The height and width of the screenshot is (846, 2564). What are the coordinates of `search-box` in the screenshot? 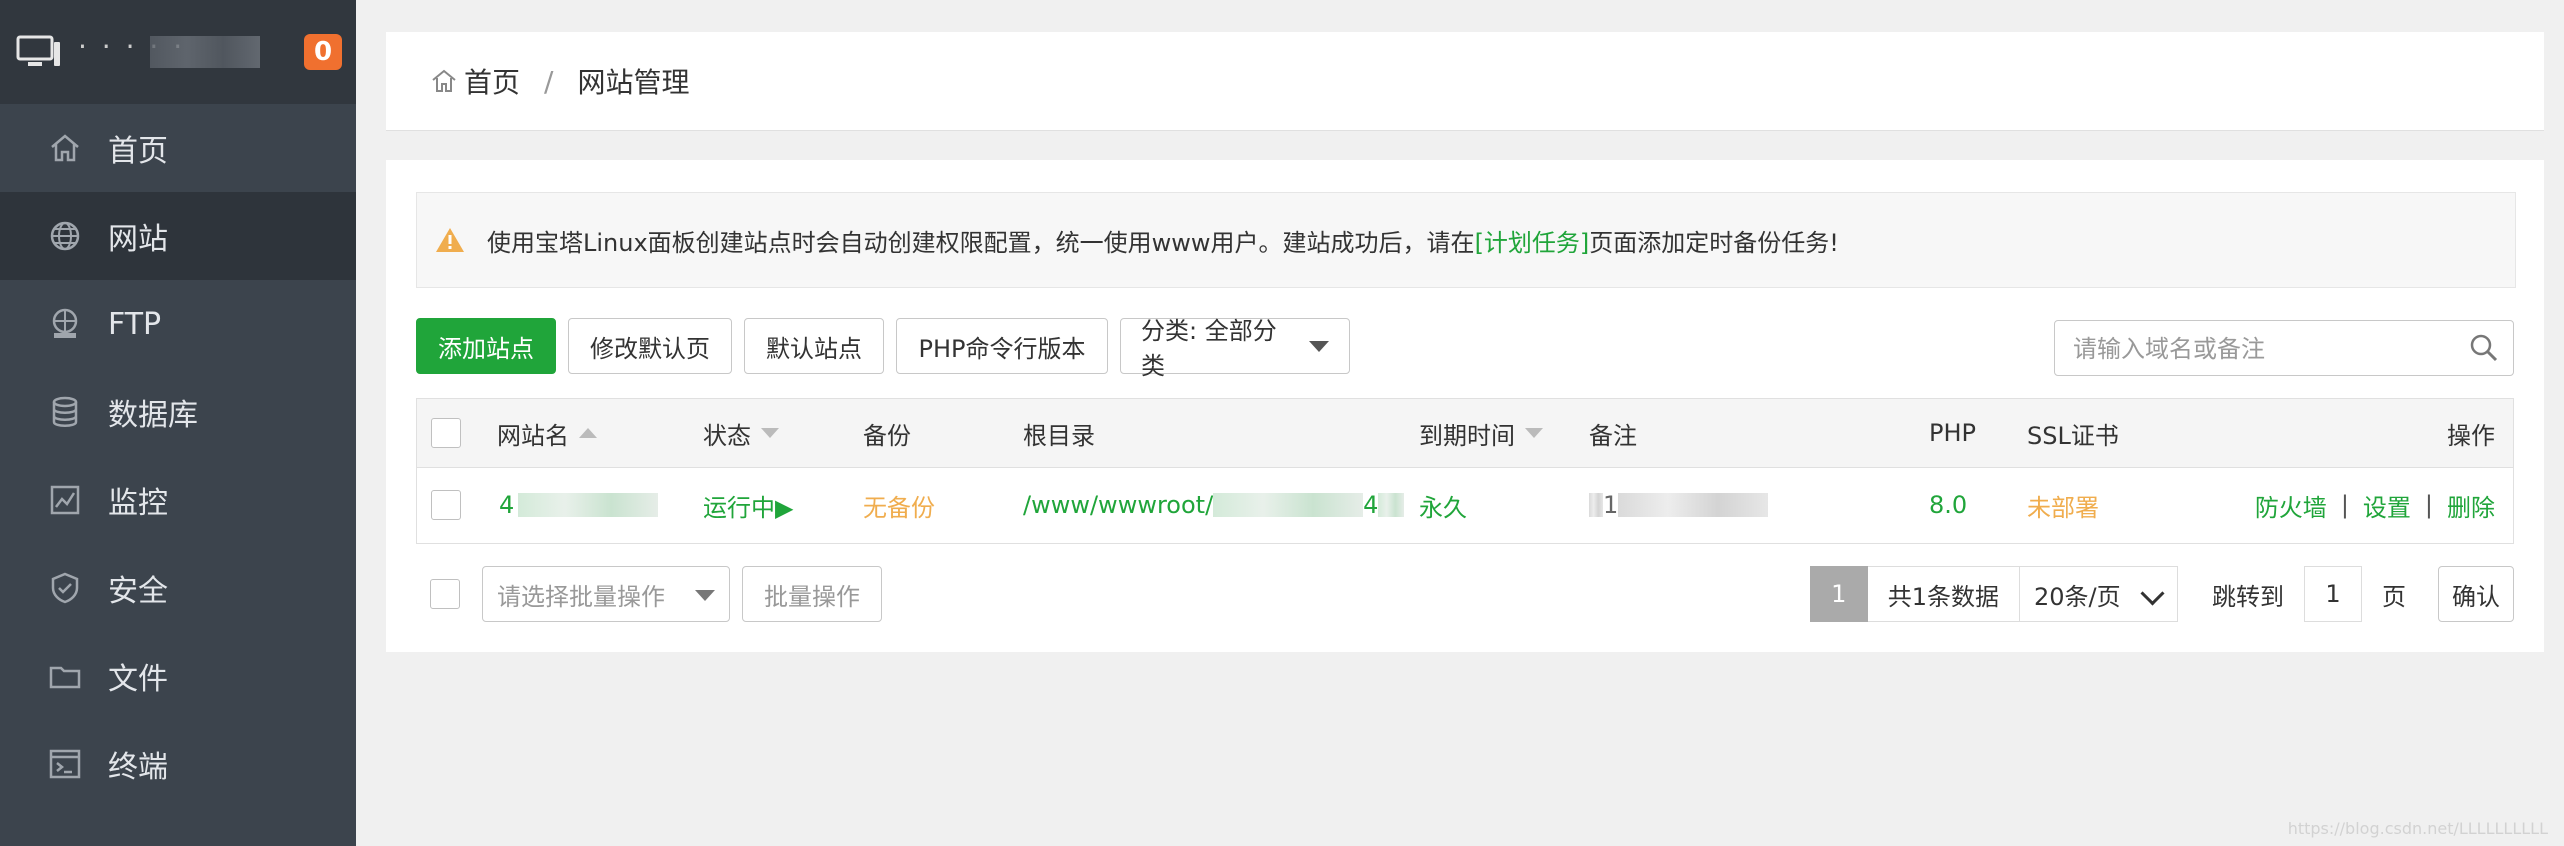 It's located at (2284, 348).